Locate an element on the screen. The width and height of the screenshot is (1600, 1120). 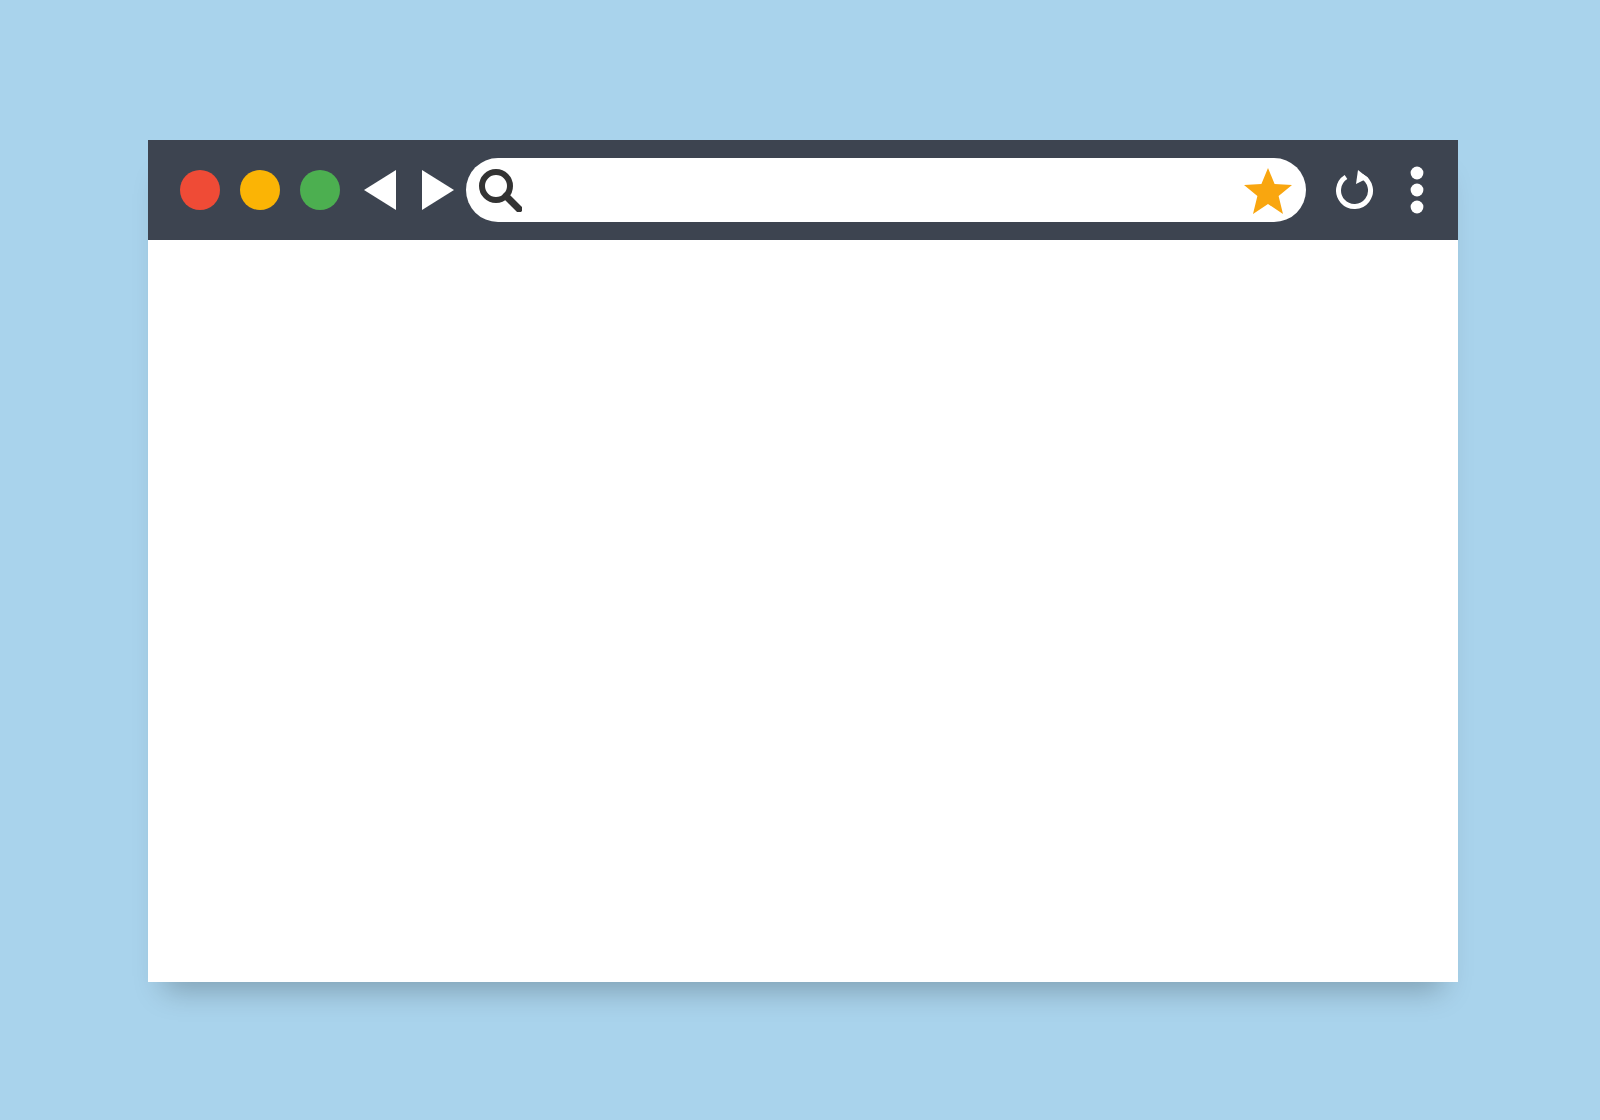
search-icon is located at coordinates (500, 190).